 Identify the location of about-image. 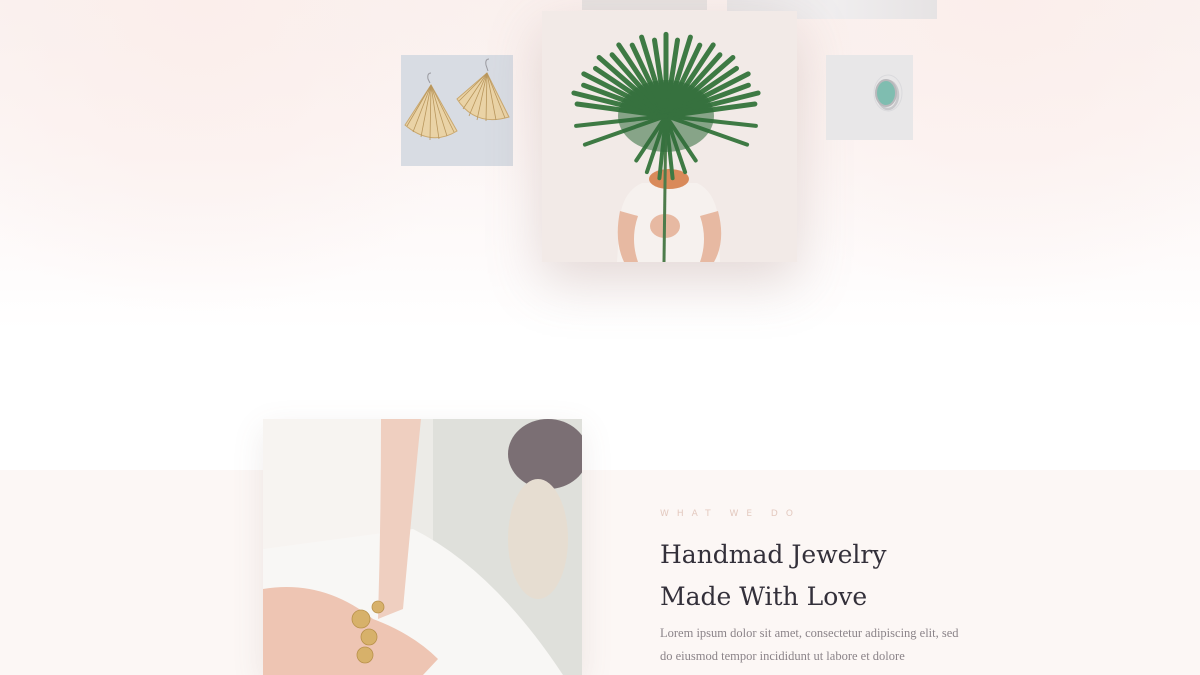
(422, 547).